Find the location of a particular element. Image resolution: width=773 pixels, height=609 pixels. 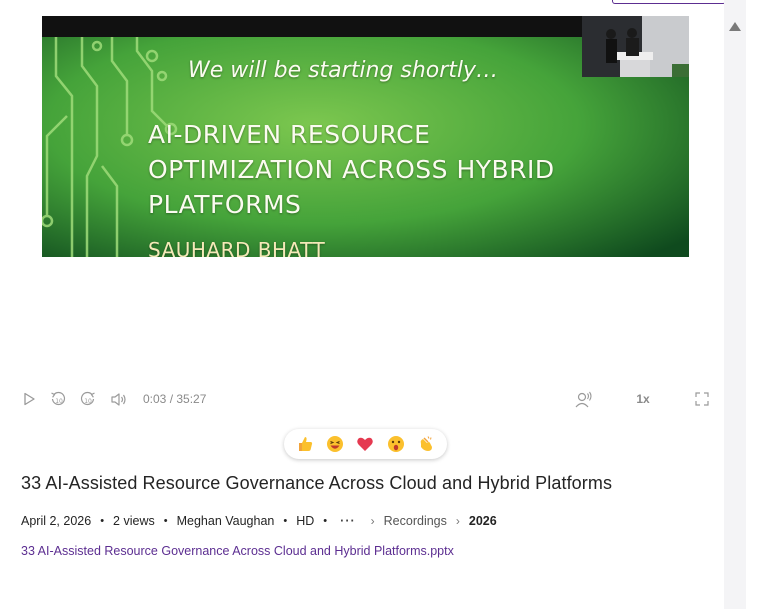

scroll-up-arrow-icon is located at coordinates (735, 26).